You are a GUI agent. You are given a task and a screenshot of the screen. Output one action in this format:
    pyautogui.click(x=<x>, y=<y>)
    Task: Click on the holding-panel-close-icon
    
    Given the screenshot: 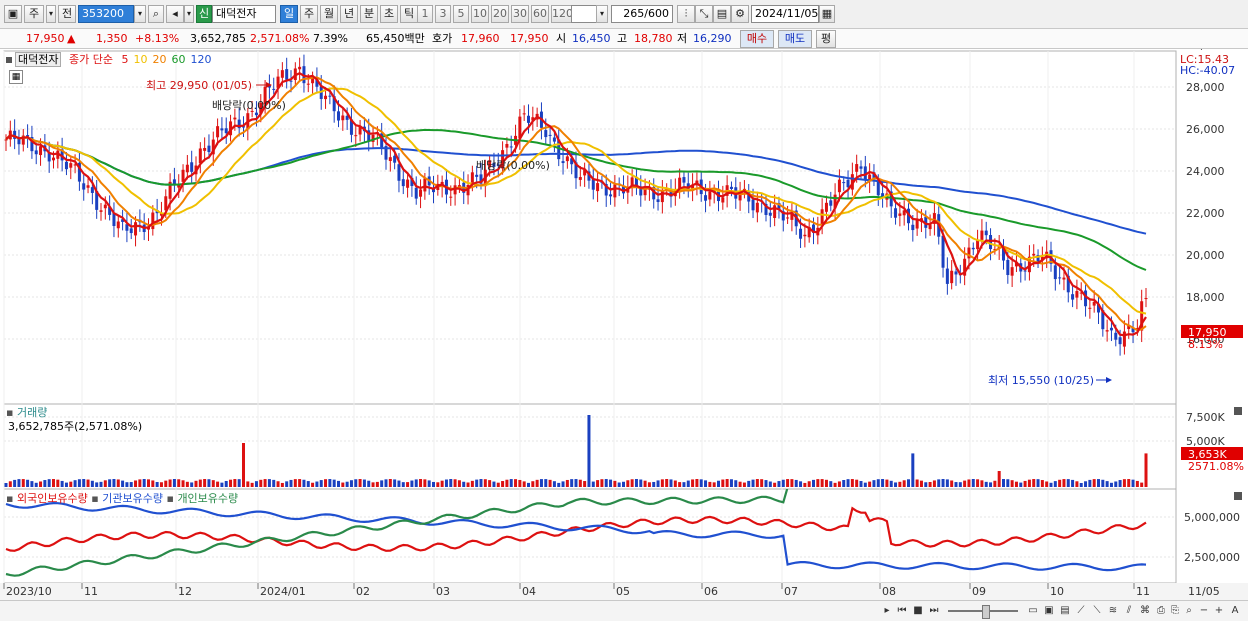 What is the action you would take?
    pyautogui.click(x=1238, y=496)
    